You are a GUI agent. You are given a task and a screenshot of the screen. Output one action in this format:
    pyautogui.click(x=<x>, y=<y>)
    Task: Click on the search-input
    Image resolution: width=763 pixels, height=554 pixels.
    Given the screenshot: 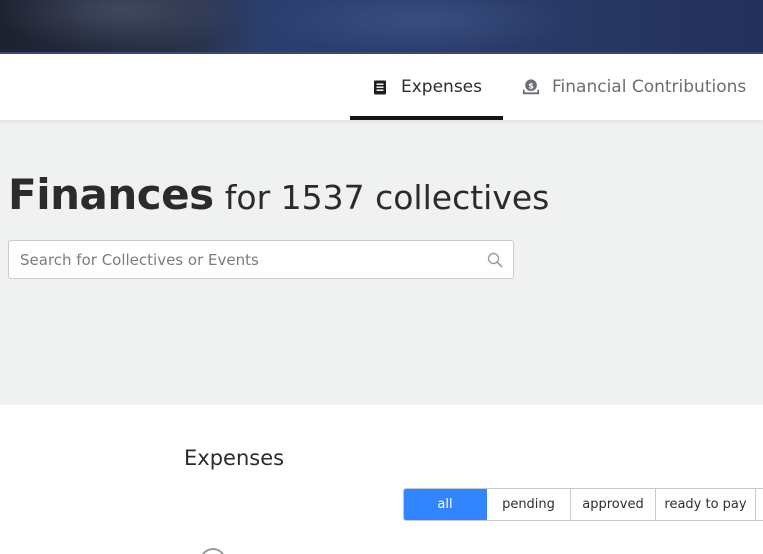 What is the action you would take?
    pyautogui.click(x=244, y=259)
    